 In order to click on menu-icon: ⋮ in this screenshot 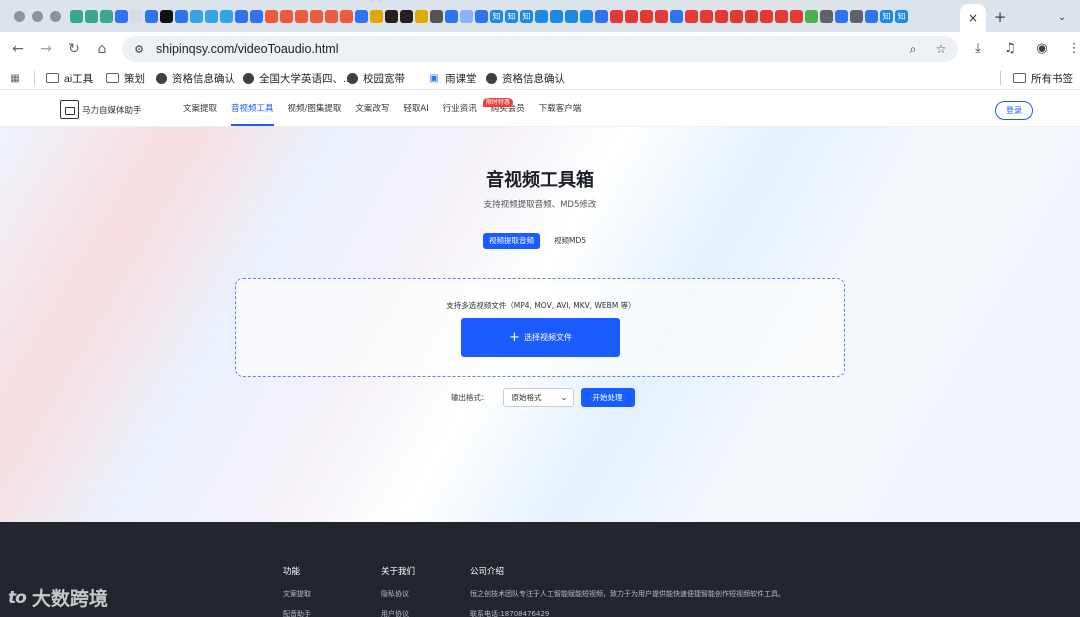, I will do `click(1071, 48)`.